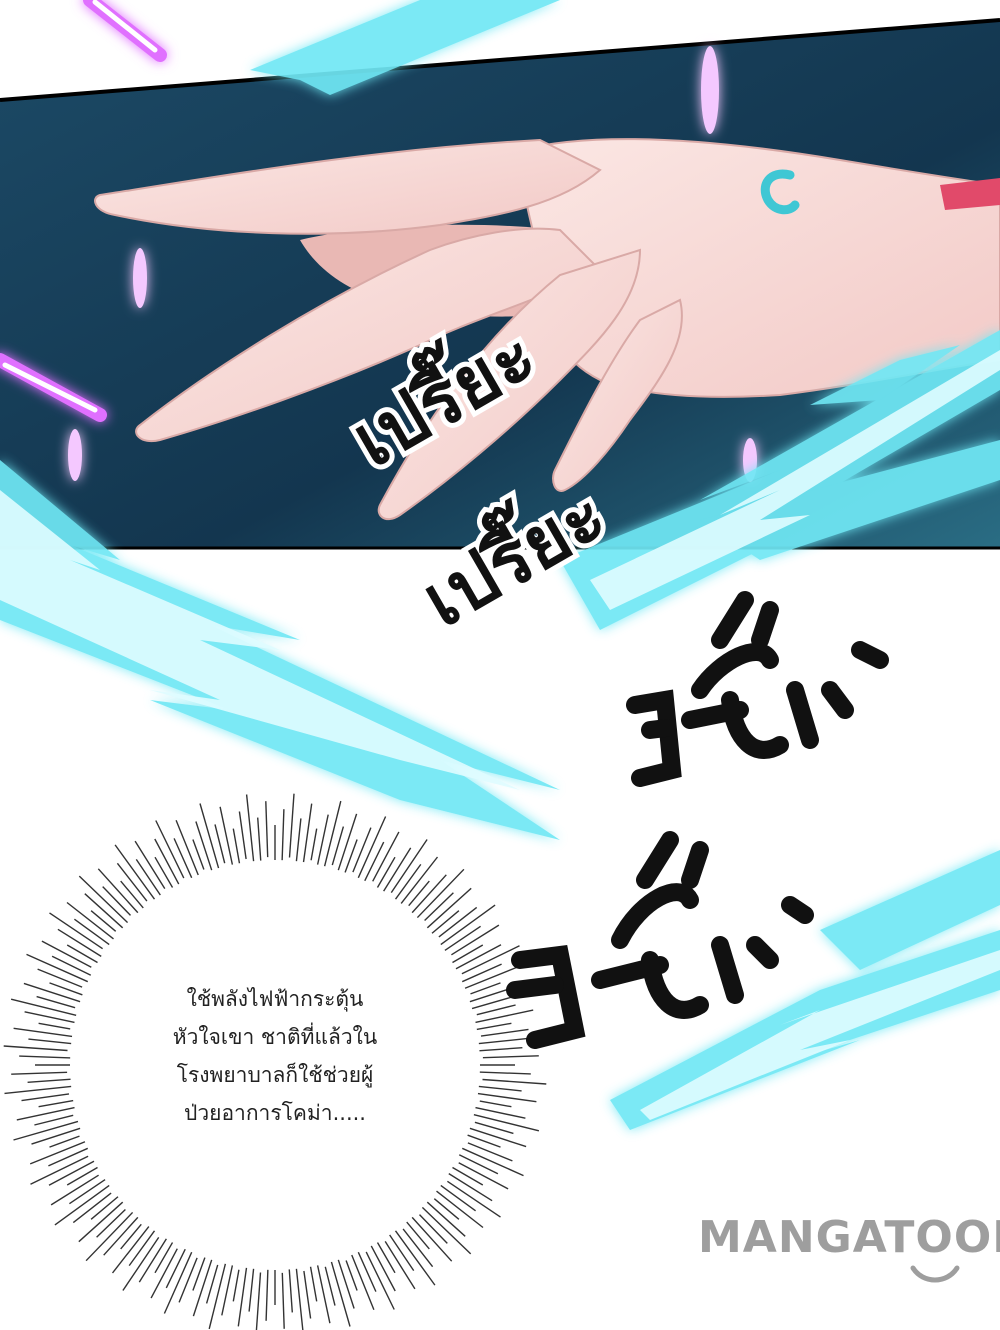 This screenshot has height=1330, width=1000. I want to click on narration-line: ใช้พลังไฟฟ้ากระตุ้น, so click(275, 999).